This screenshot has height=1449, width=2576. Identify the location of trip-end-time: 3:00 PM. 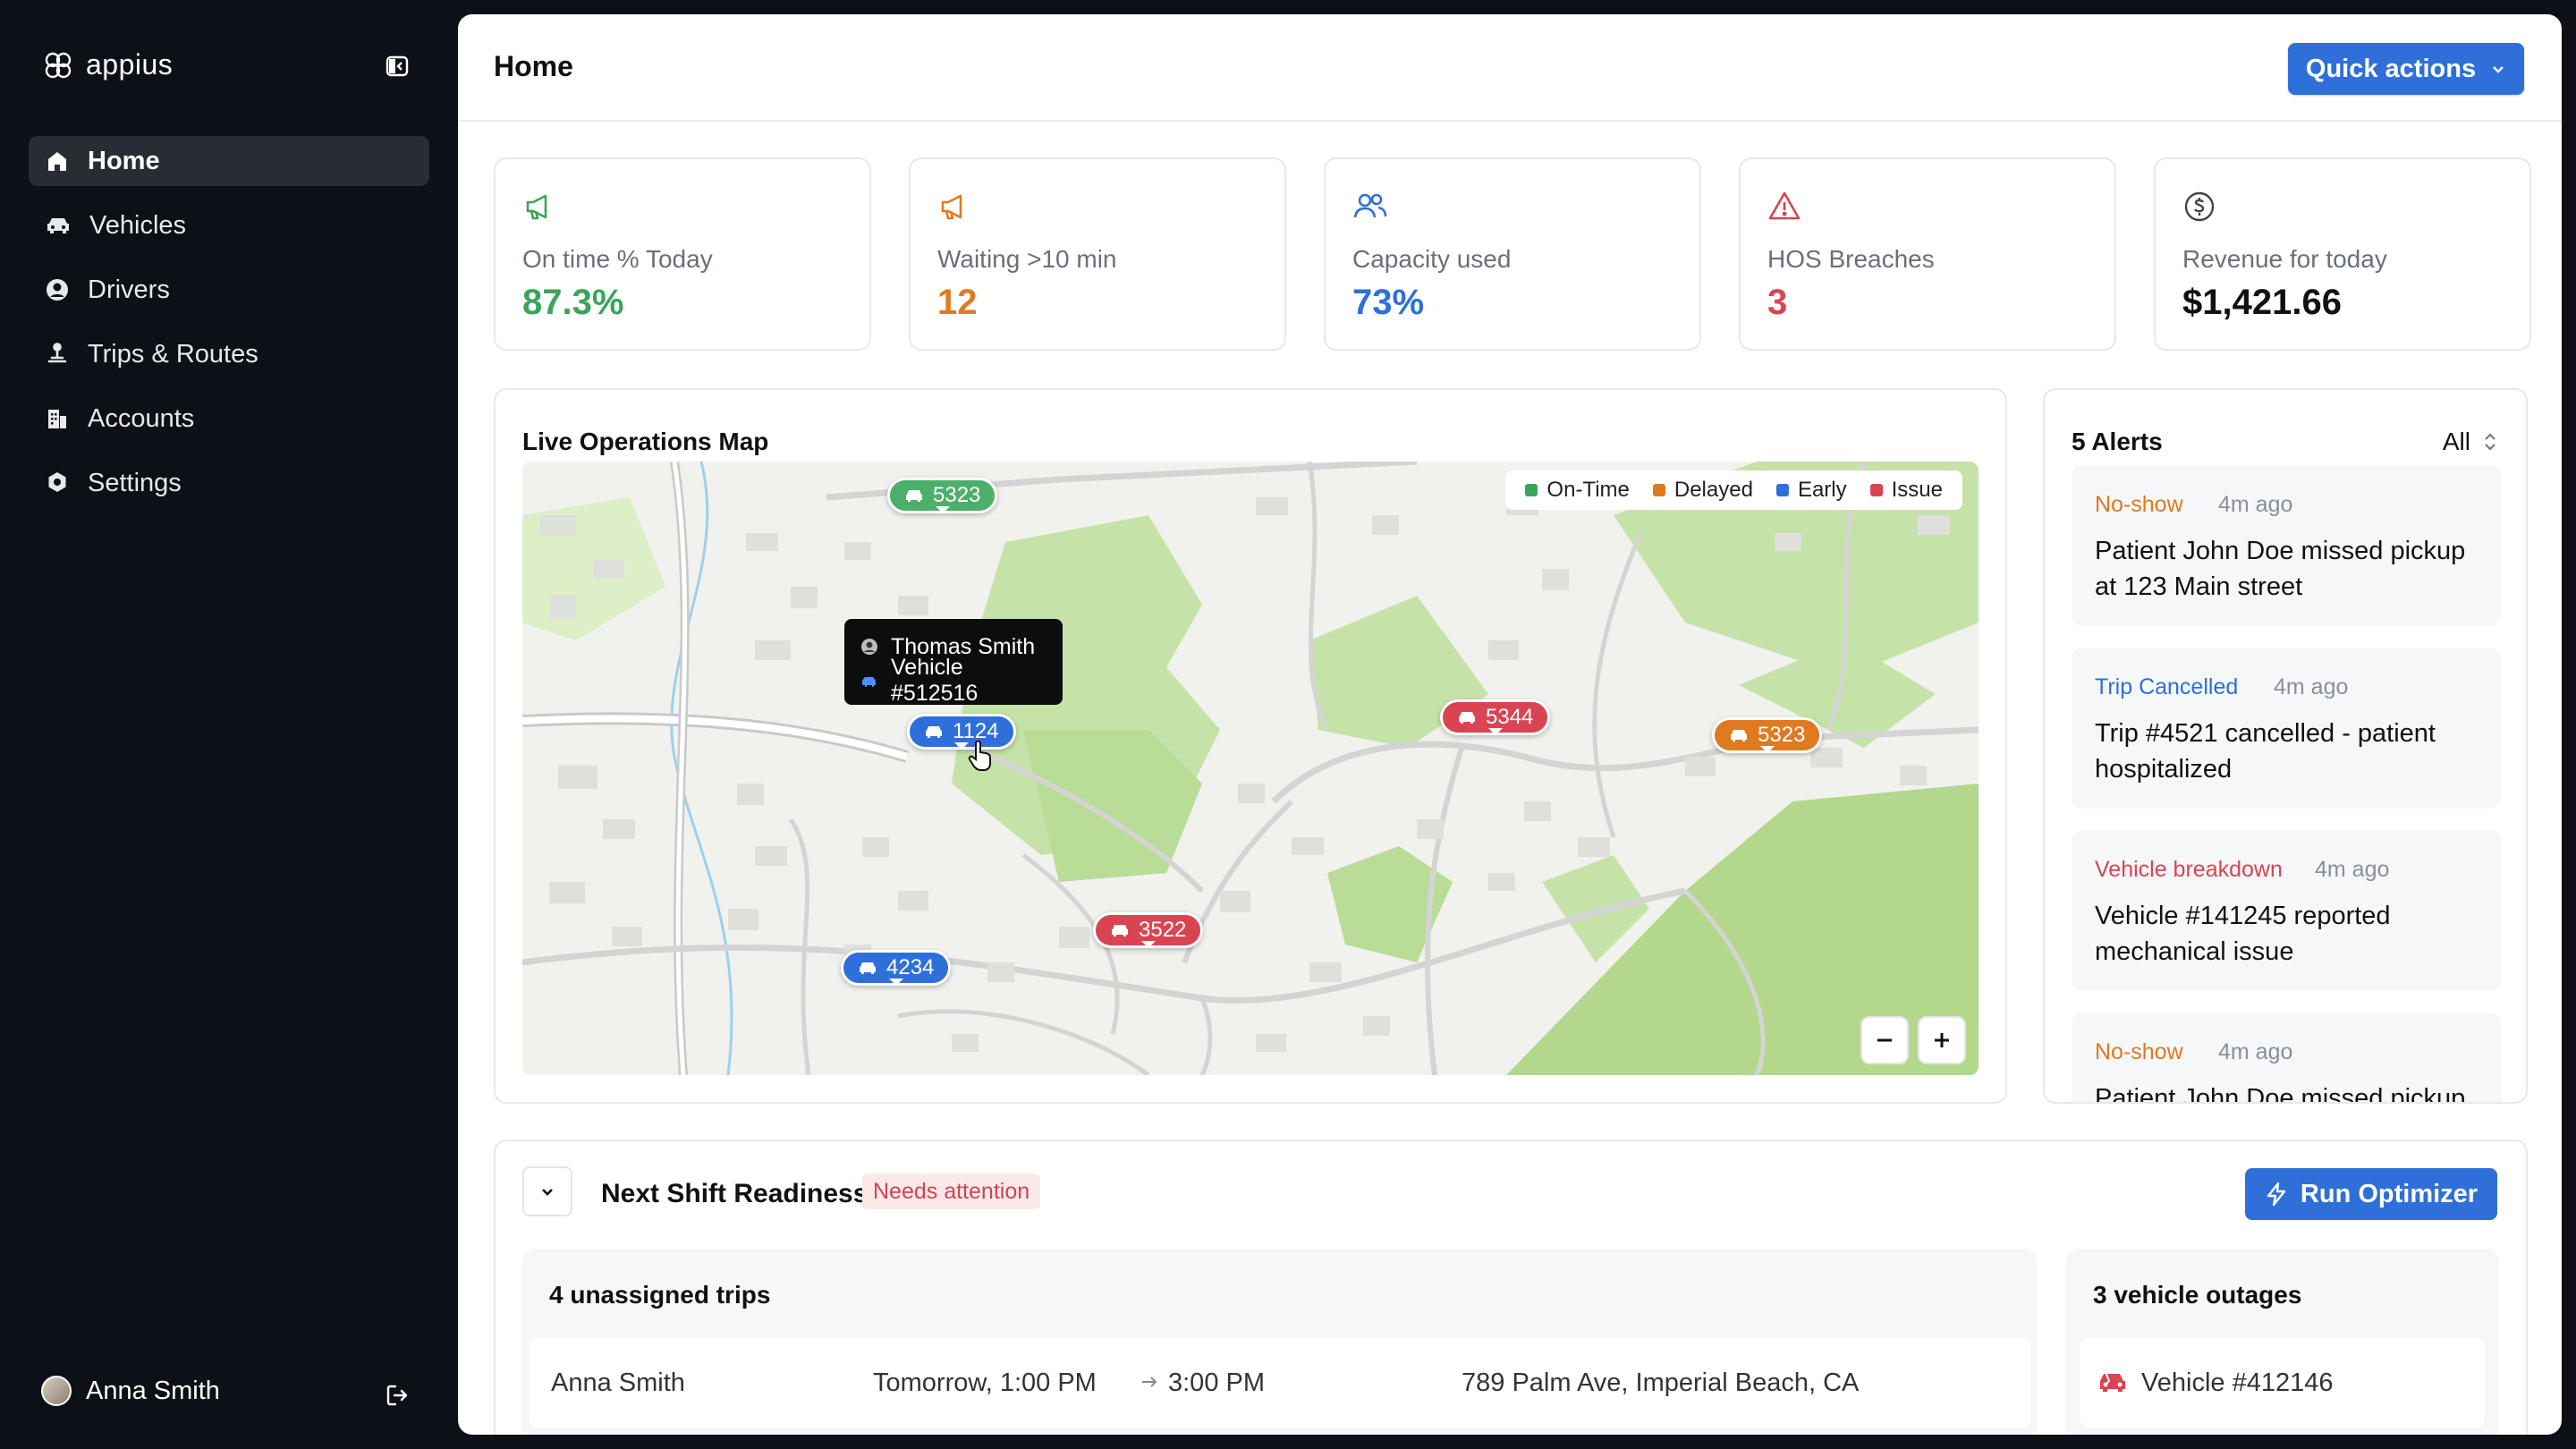
(1216, 1382).